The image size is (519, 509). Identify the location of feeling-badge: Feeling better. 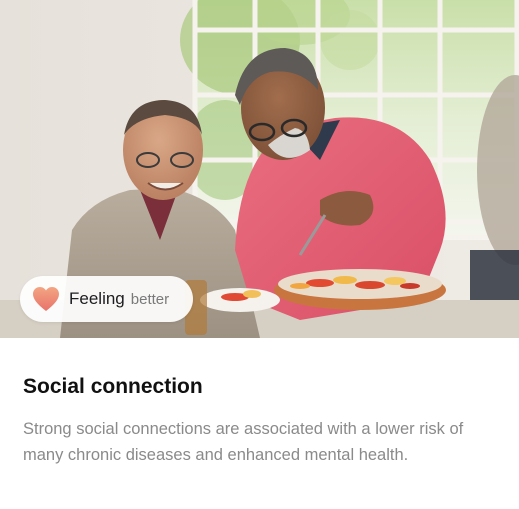
(106, 299).